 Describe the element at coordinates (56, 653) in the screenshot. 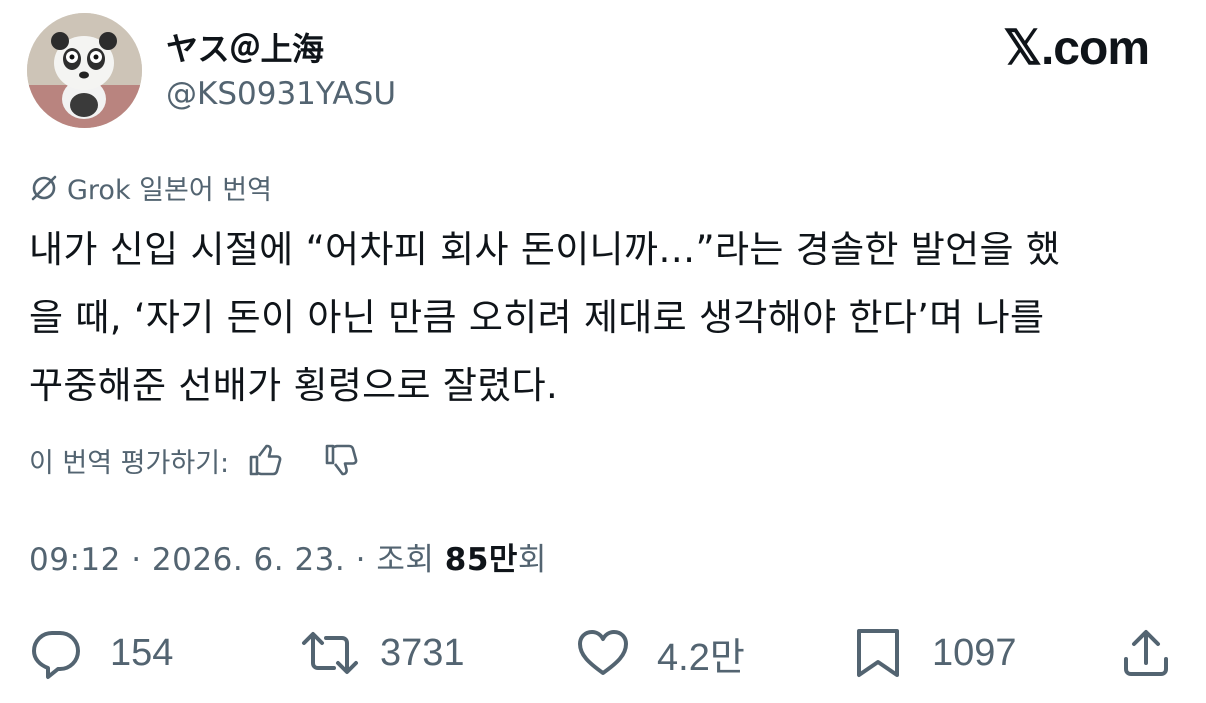

I see `reply-icon` at that location.